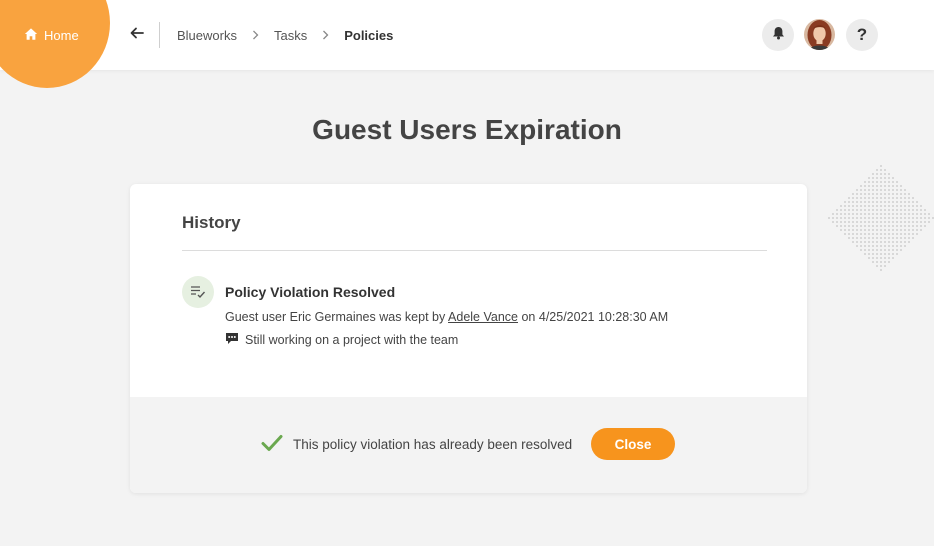 This screenshot has height=546, width=934. I want to click on help-button: ?, so click(862, 35).